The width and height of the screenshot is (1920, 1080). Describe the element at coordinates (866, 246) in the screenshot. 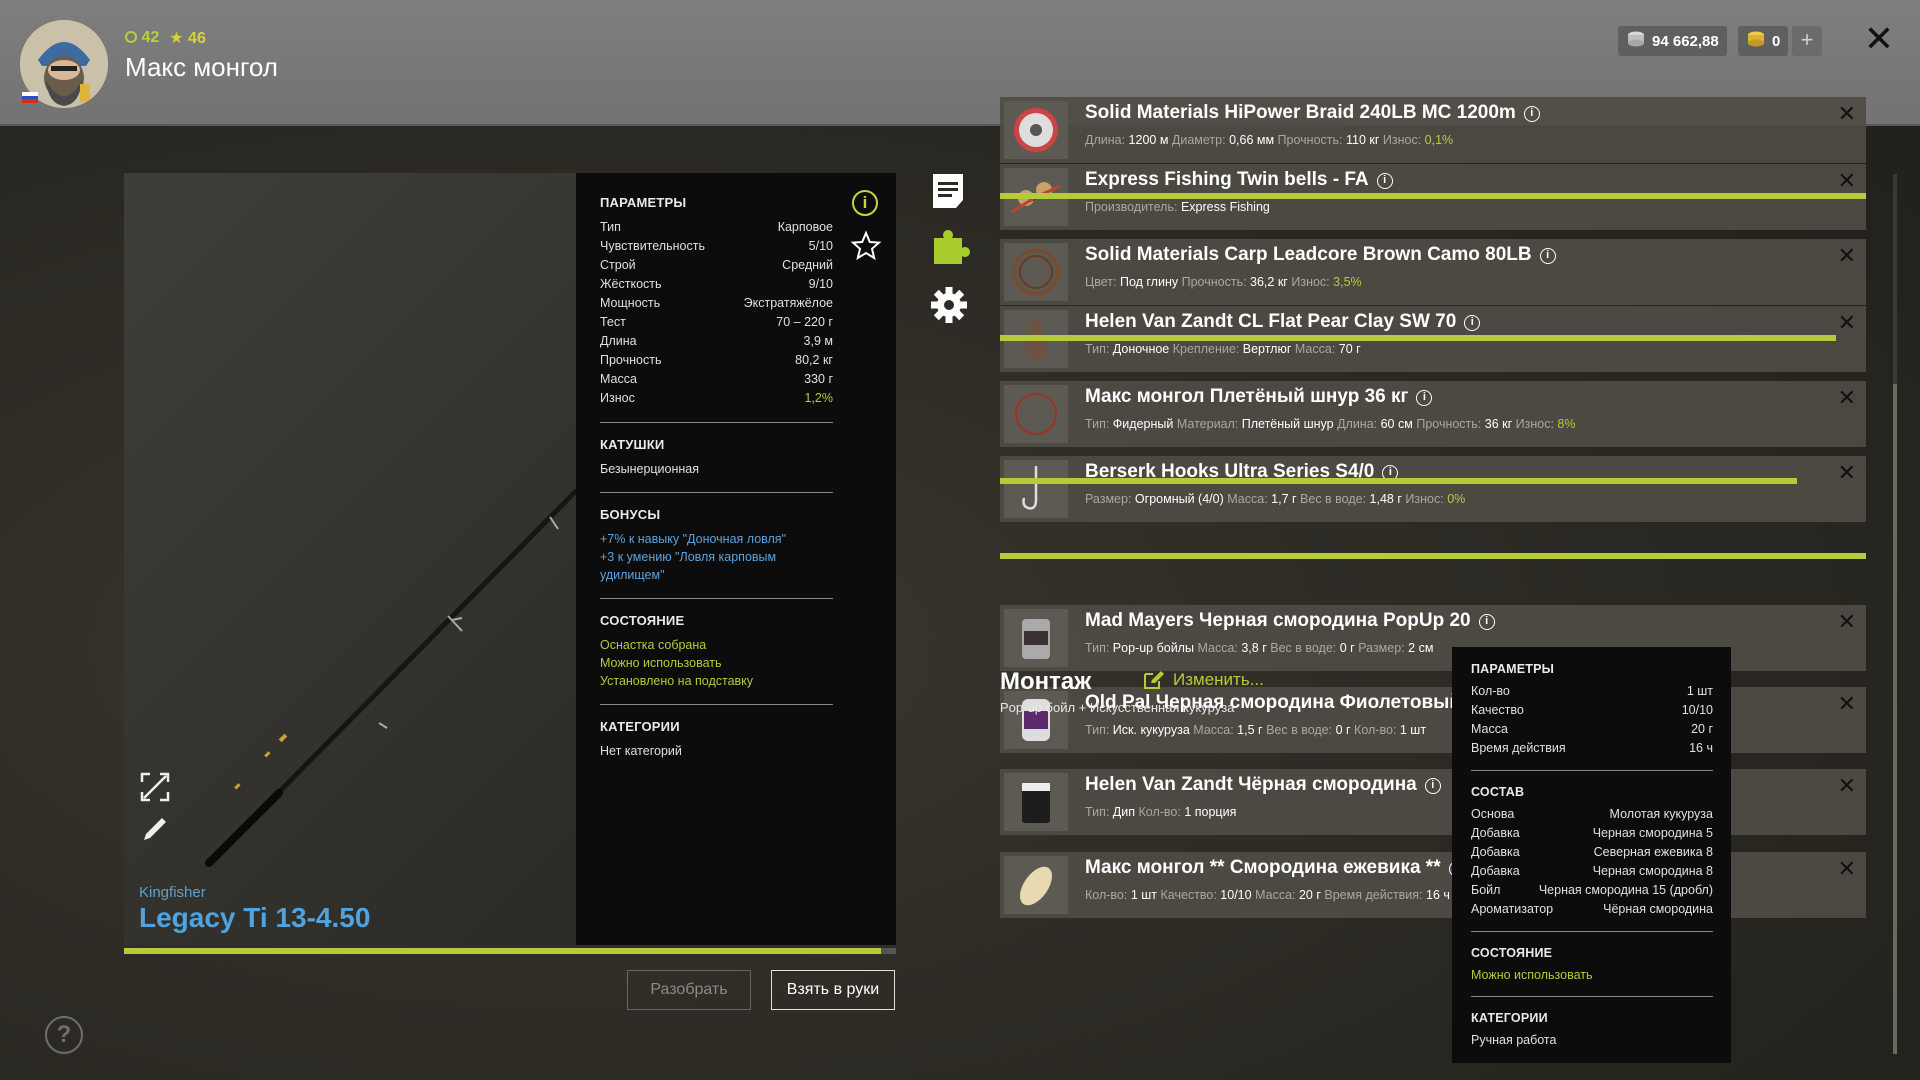

I see `star-icon` at that location.